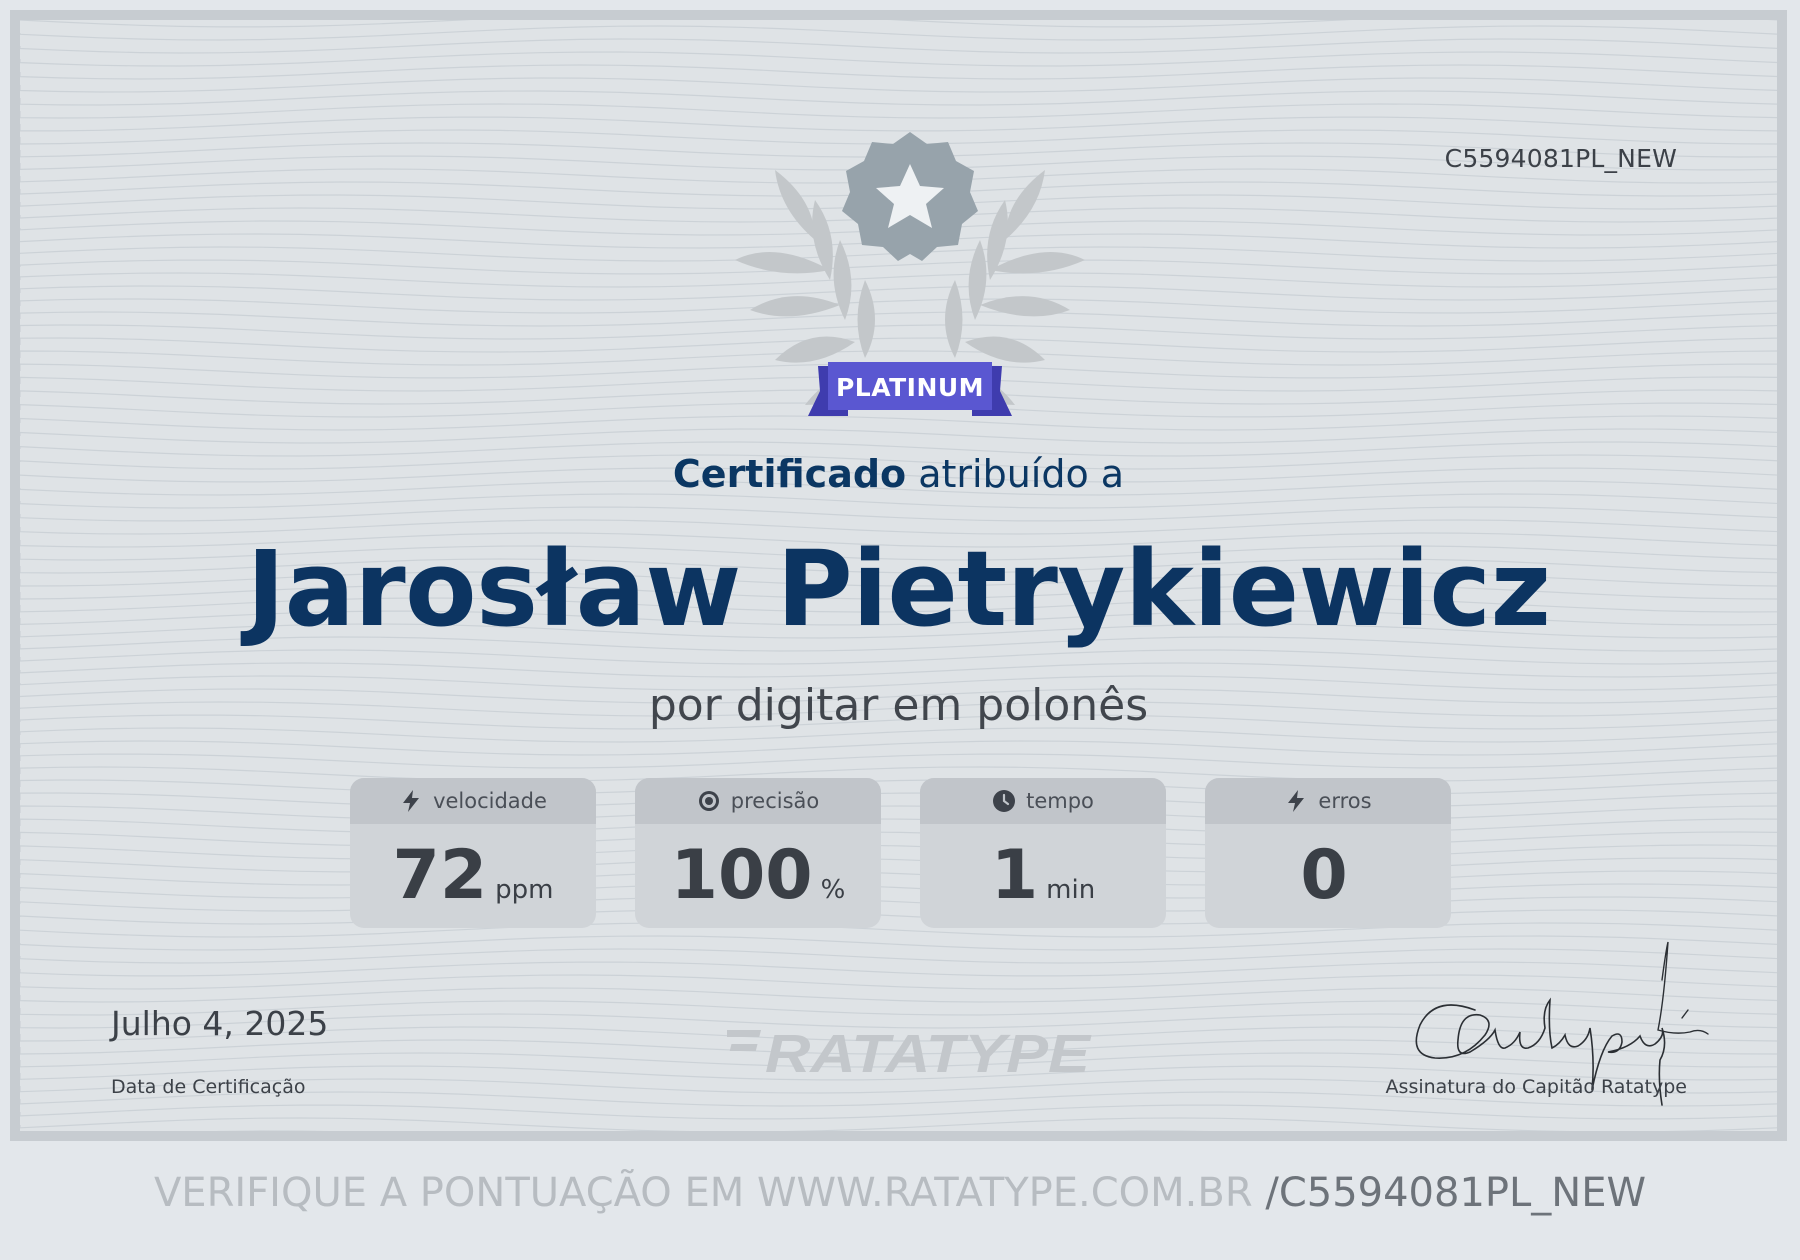 Image resolution: width=1800 pixels, height=1260 pixels. What do you see at coordinates (1004, 801) in the screenshot?
I see `clock-icon` at bounding box center [1004, 801].